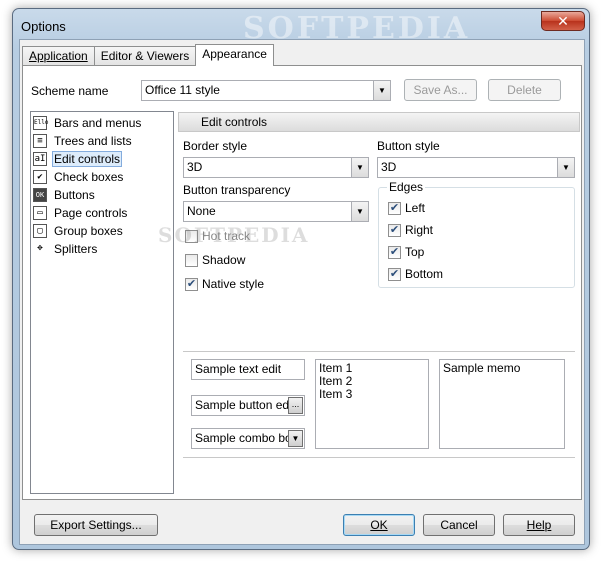 This screenshot has width=610, height=570. What do you see at coordinates (266, 90) in the screenshot?
I see `scheme-name-combo: Office 11 style ▼` at bounding box center [266, 90].